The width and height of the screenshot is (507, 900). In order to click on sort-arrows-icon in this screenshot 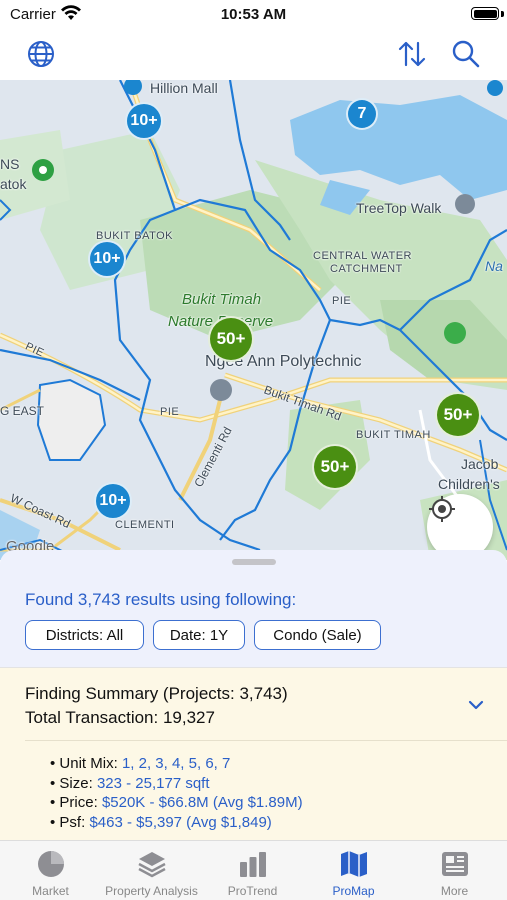, I will do `click(412, 54)`.